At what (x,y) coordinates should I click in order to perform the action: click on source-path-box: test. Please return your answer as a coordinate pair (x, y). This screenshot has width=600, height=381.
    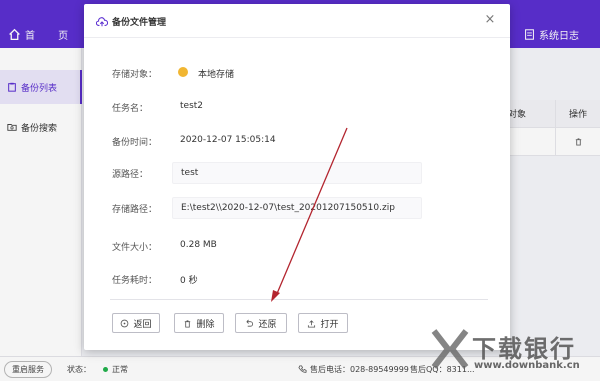
    Looking at the image, I should click on (297, 173).